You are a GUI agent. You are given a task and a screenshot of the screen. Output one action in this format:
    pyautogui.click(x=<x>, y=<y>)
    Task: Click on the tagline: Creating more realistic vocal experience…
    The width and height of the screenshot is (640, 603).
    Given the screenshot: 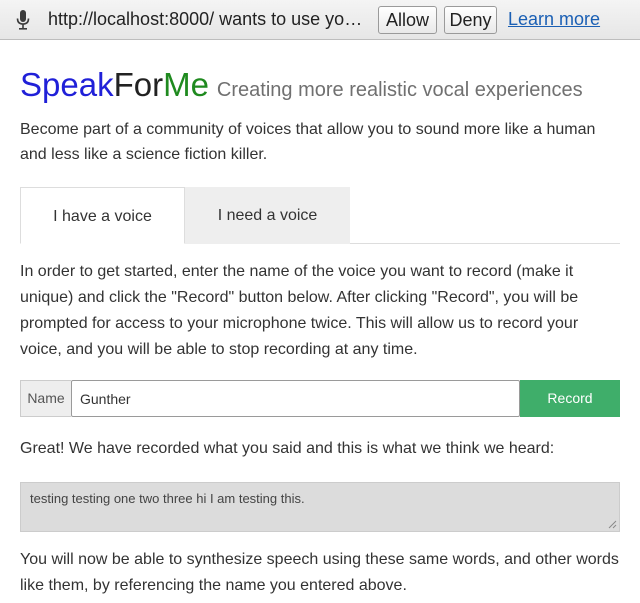 What is the action you would take?
    pyautogui.click(x=399, y=90)
    